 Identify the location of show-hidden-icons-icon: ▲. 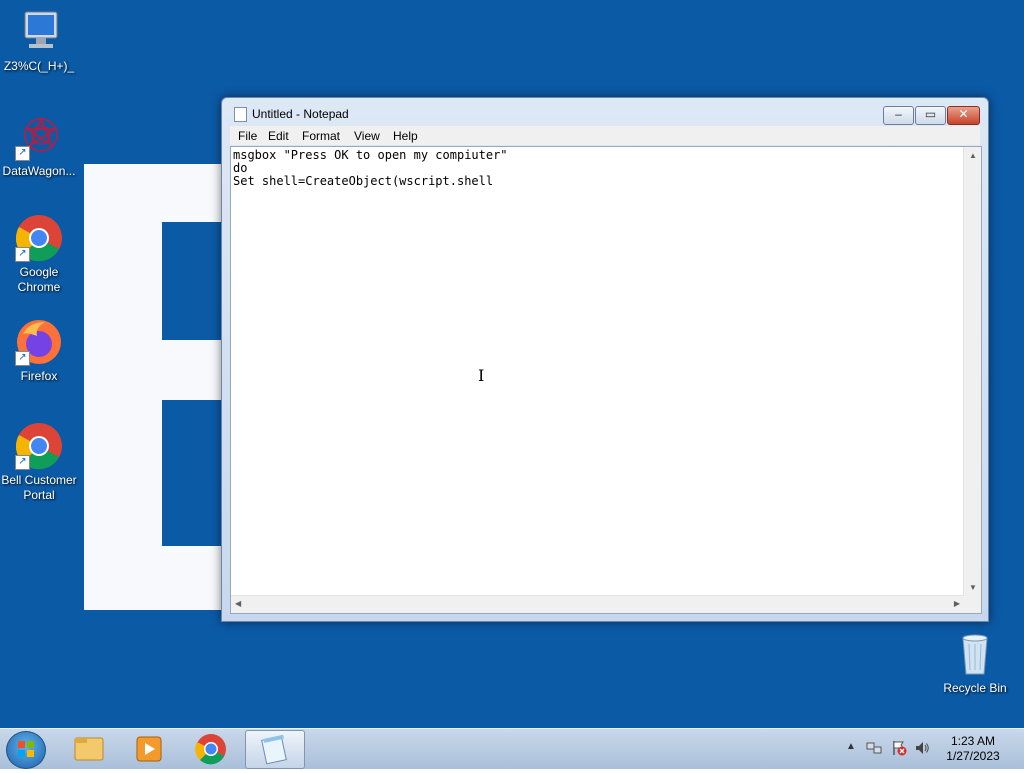
(851, 746).